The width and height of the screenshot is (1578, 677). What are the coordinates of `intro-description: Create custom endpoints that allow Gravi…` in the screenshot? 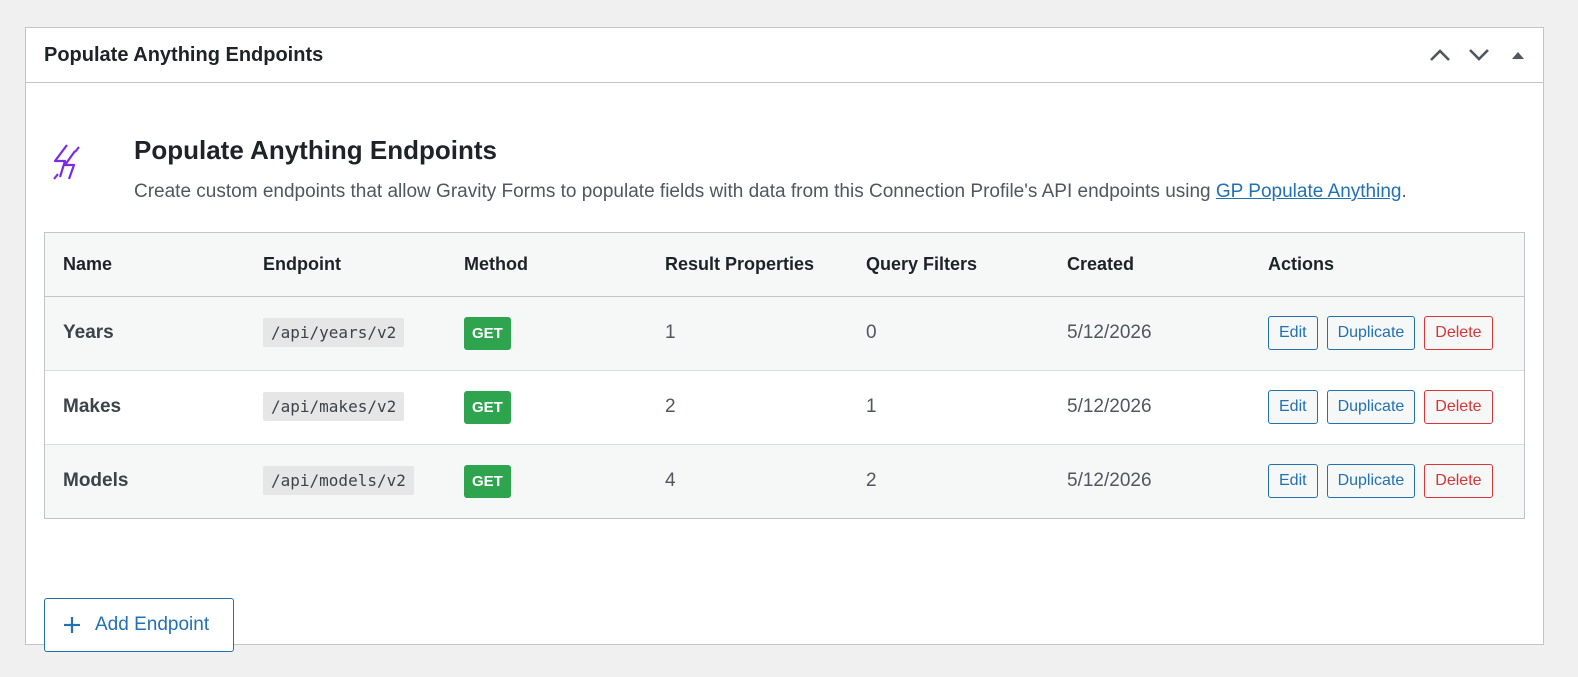 It's located at (770, 192).